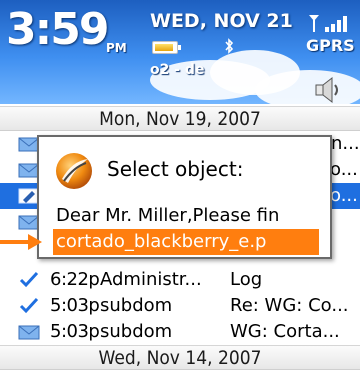 This screenshot has height=390, width=360. I want to click on status-date: WED, NOV 21, so click(221, 21).